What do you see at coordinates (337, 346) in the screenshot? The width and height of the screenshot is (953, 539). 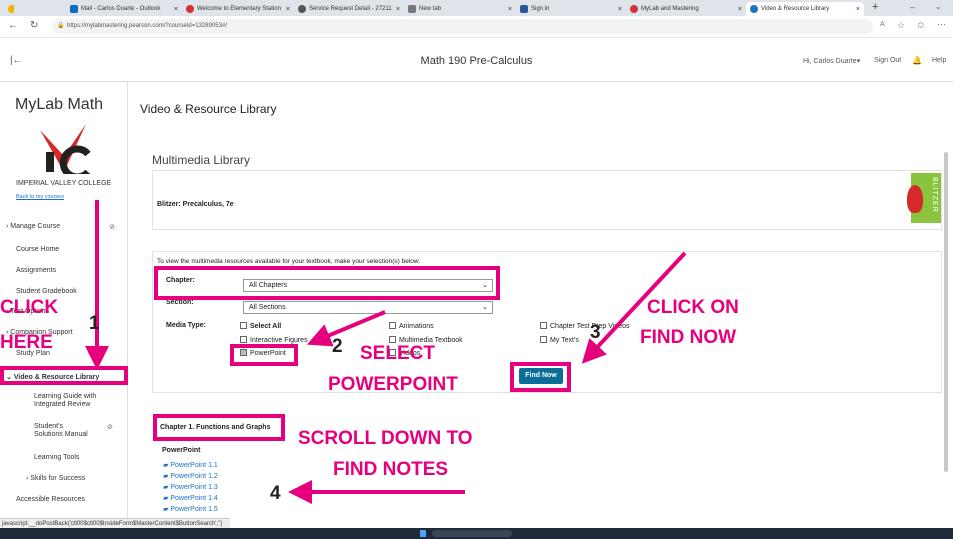 I see `annotation-step-2: 2` at bounding box center [337, 346].